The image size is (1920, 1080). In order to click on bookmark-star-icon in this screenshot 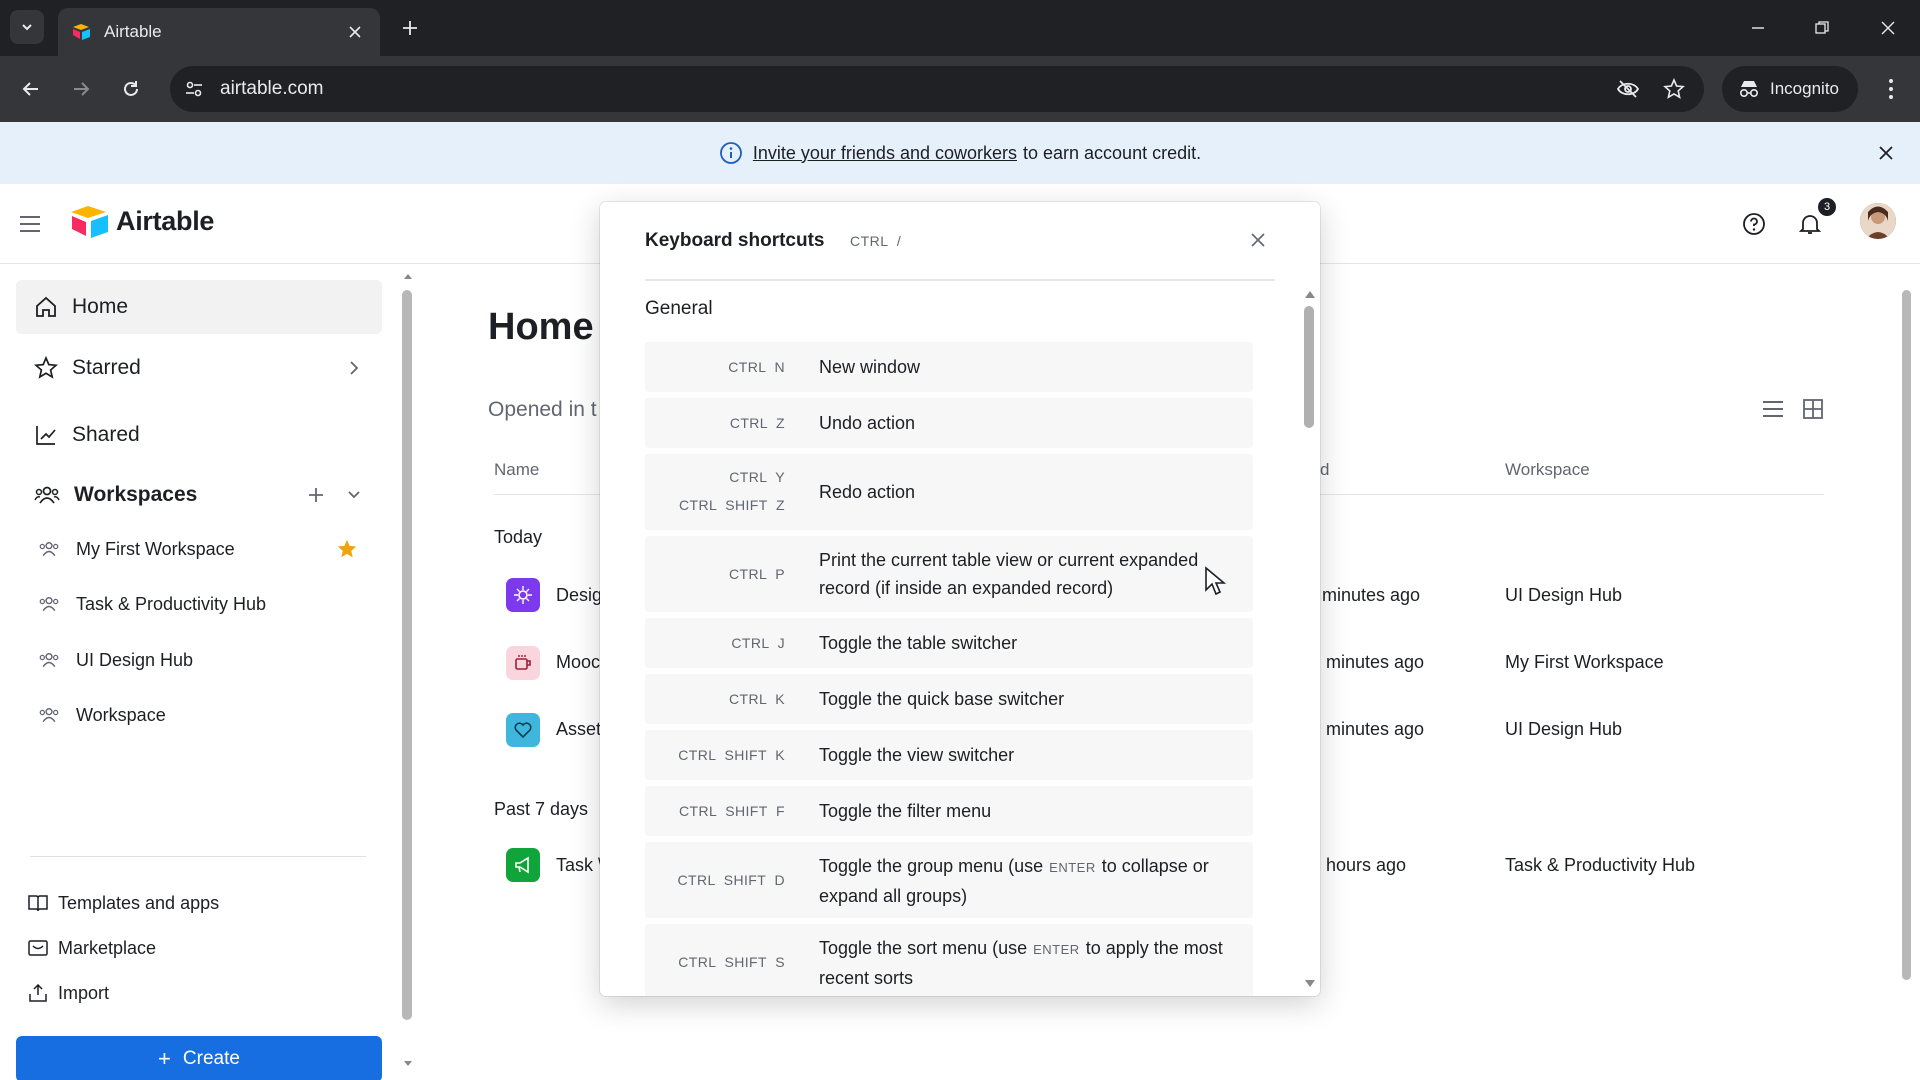, I will do `click(1674, 89)`.